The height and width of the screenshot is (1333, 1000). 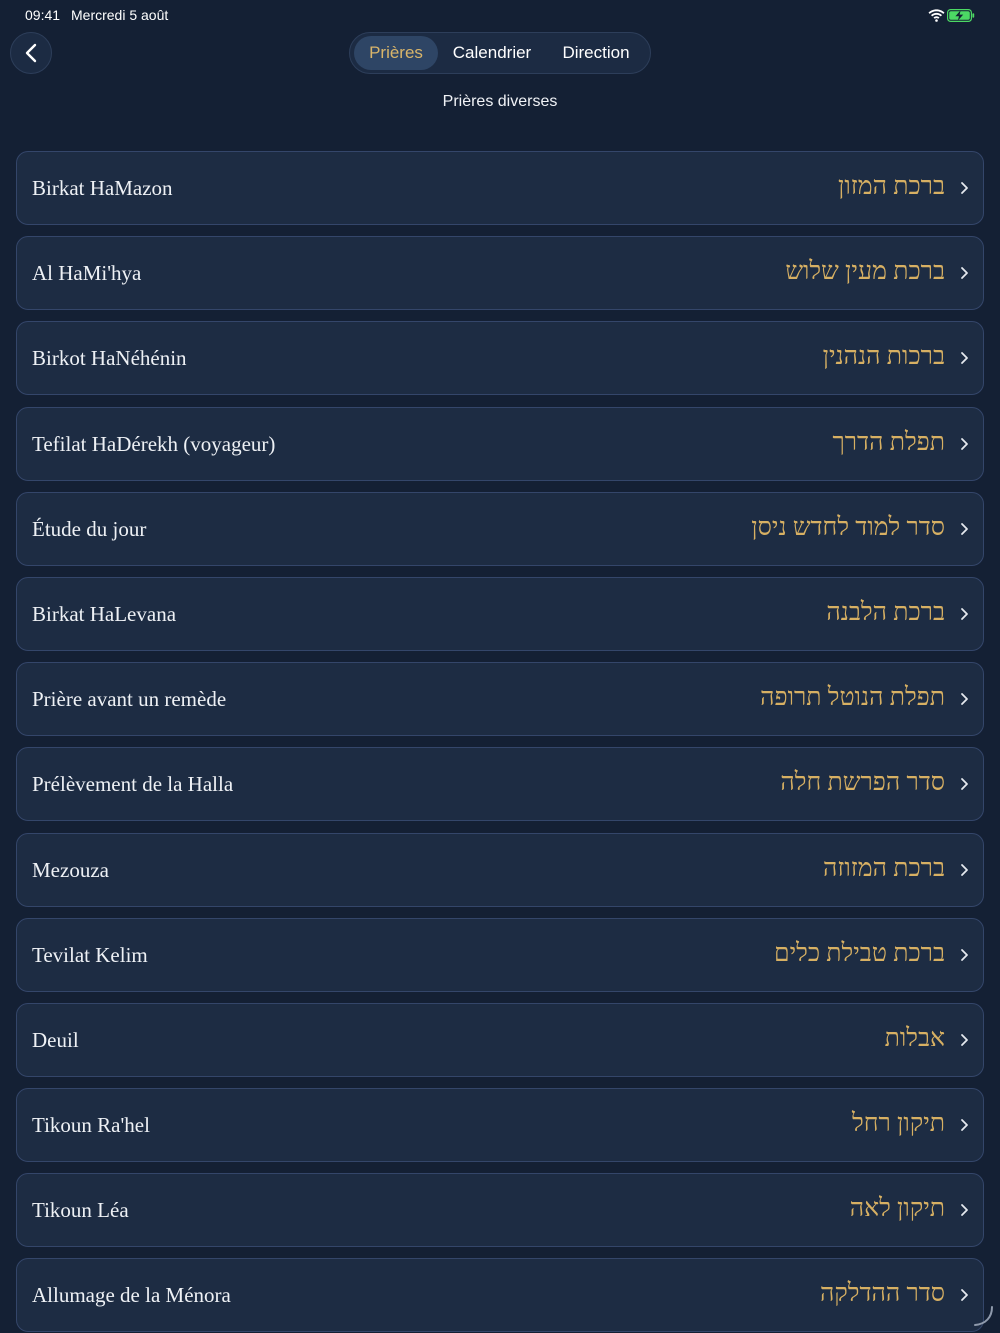 I want to click on list-item: Tevilat Kelim ברכת טבילת כלים, so click(x=500, y=954).